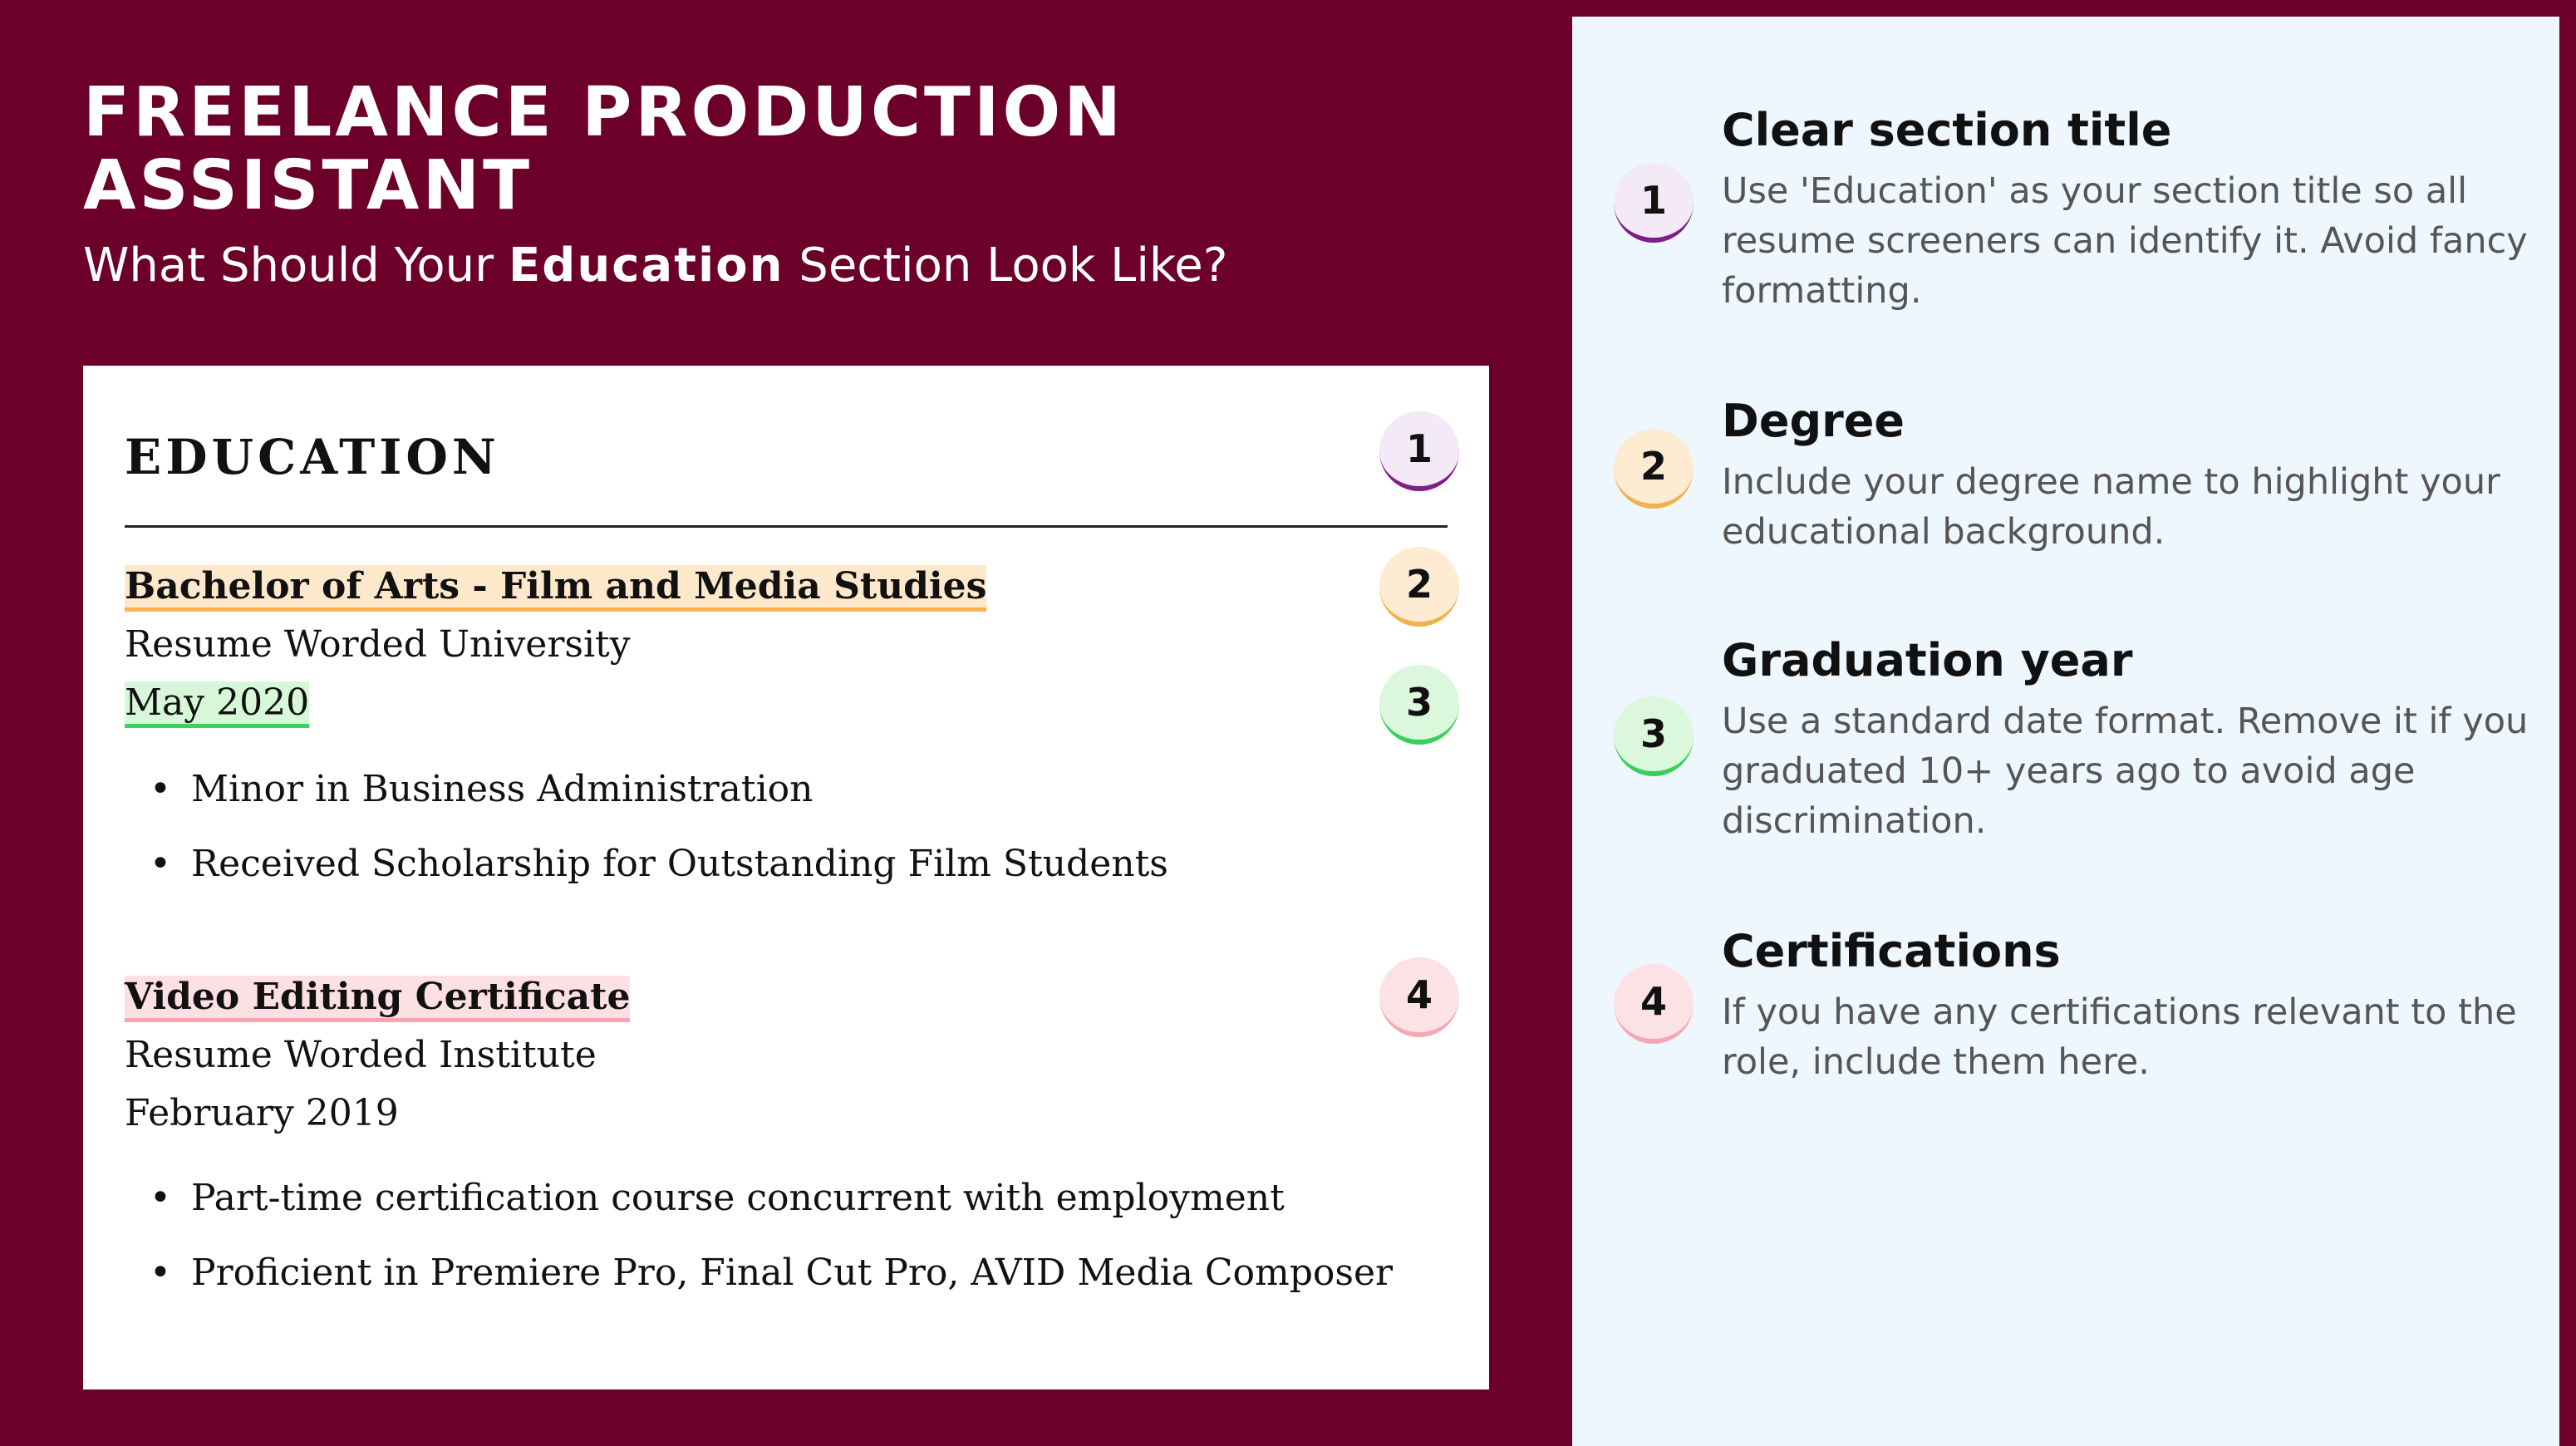  What do you see at coordinates (1419, 451) in the screenshot?
I see `badge-1: 1` at bounding box center [1419, 451].